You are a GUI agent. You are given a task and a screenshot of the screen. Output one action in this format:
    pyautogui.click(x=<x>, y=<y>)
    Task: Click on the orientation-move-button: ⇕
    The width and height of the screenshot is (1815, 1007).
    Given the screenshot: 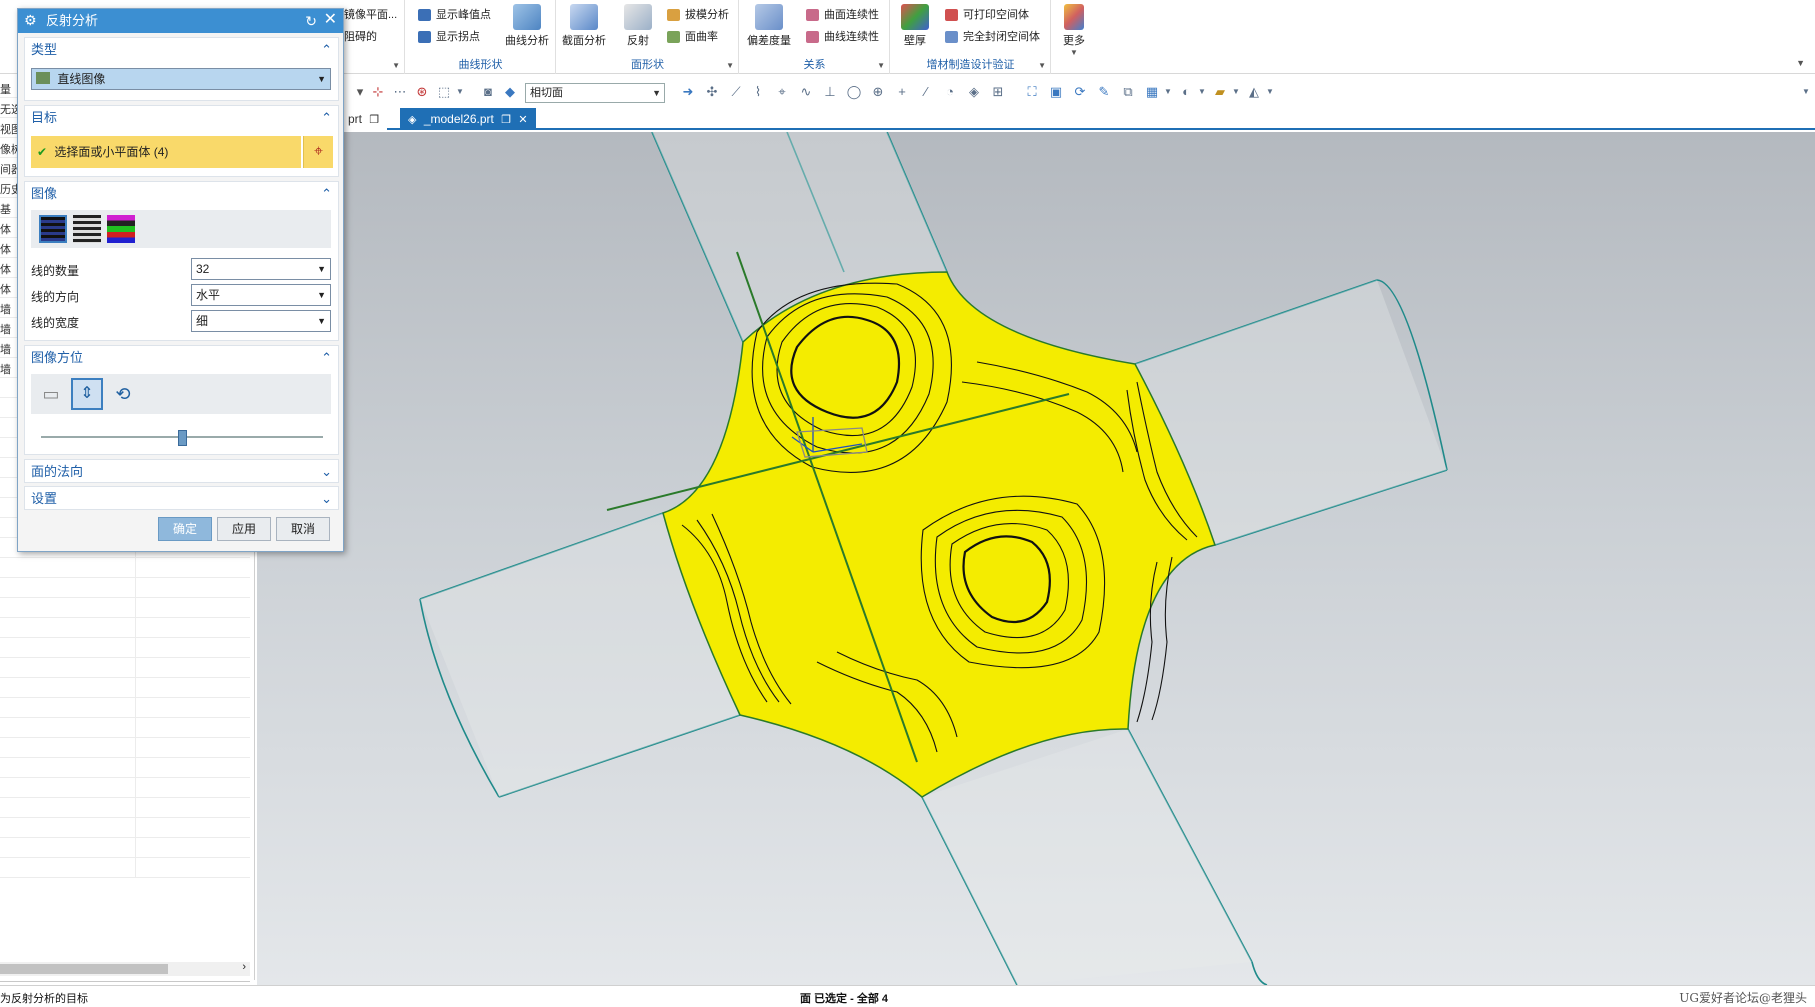 What is the action you would take?
    pyautogui.click(x=87, y=394)
    